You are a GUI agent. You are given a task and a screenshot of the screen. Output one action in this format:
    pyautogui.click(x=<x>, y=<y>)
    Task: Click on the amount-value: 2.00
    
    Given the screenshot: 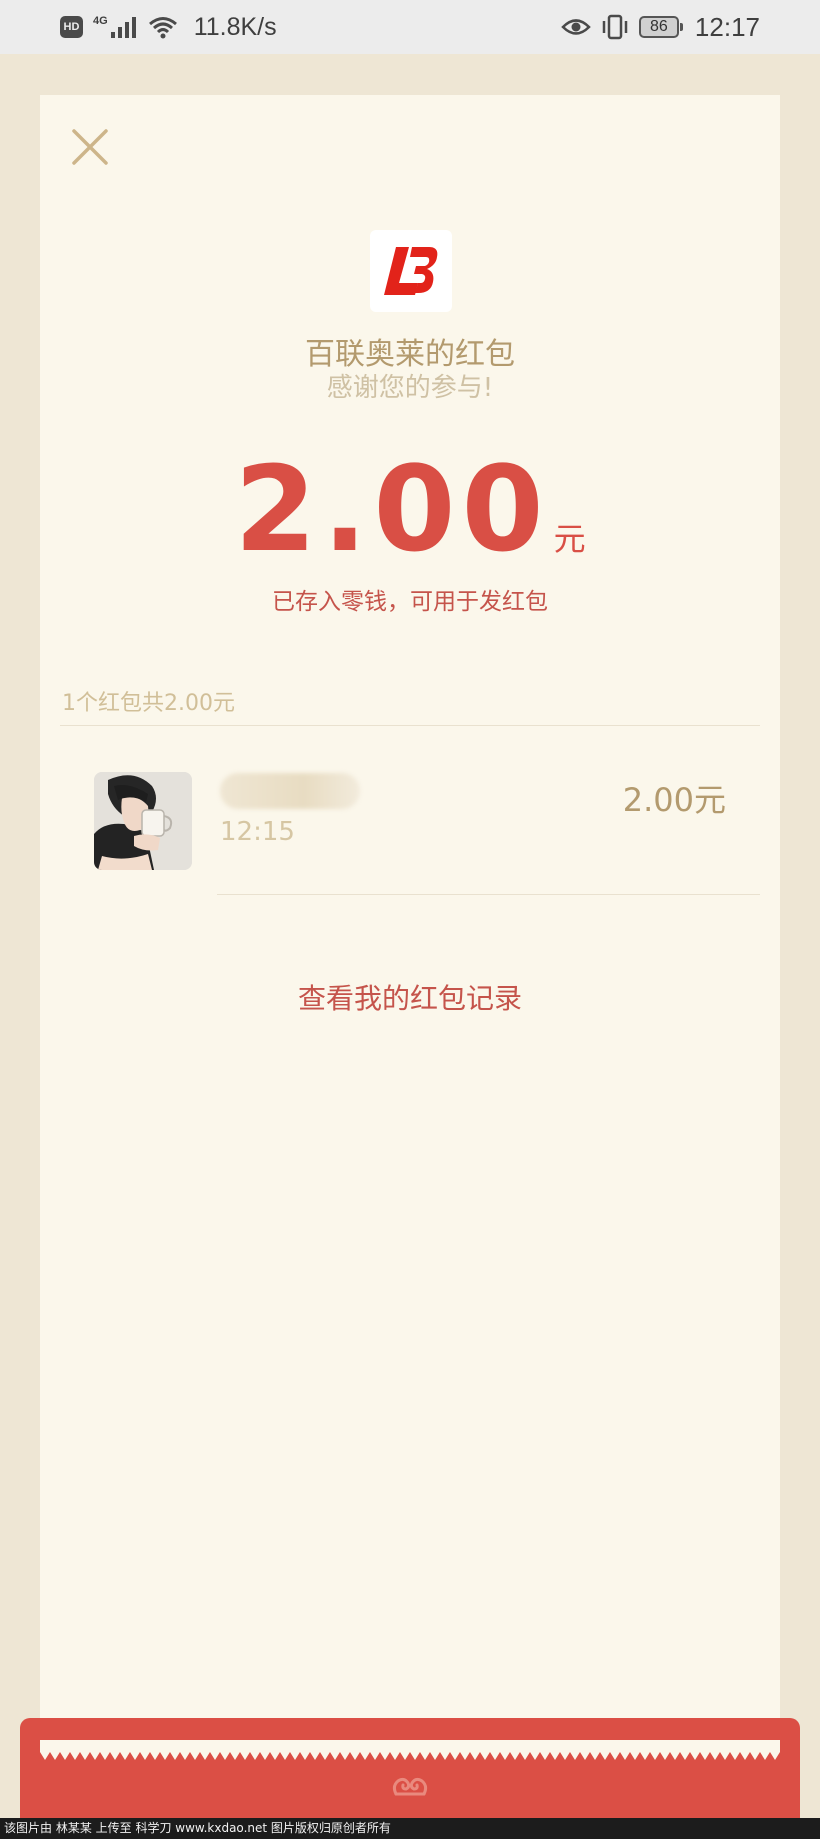 What is the action you would take?
    pyautogui.click(x=392, y=509)
    